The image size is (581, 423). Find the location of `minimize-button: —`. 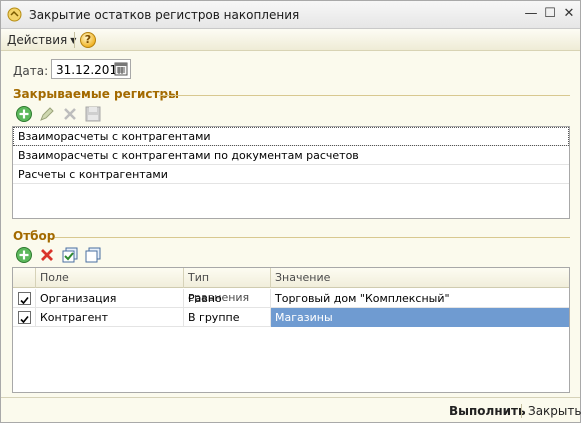

minimize-button: — is located at coordinates (531, 14).